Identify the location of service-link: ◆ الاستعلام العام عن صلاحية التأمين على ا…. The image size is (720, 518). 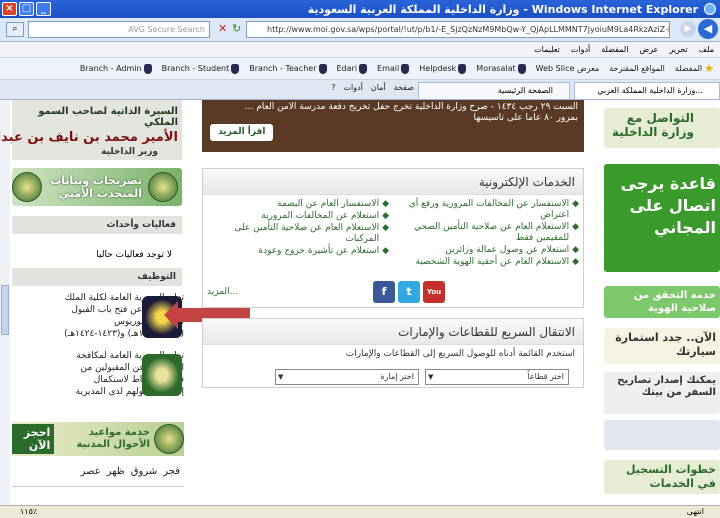
(299, 234).